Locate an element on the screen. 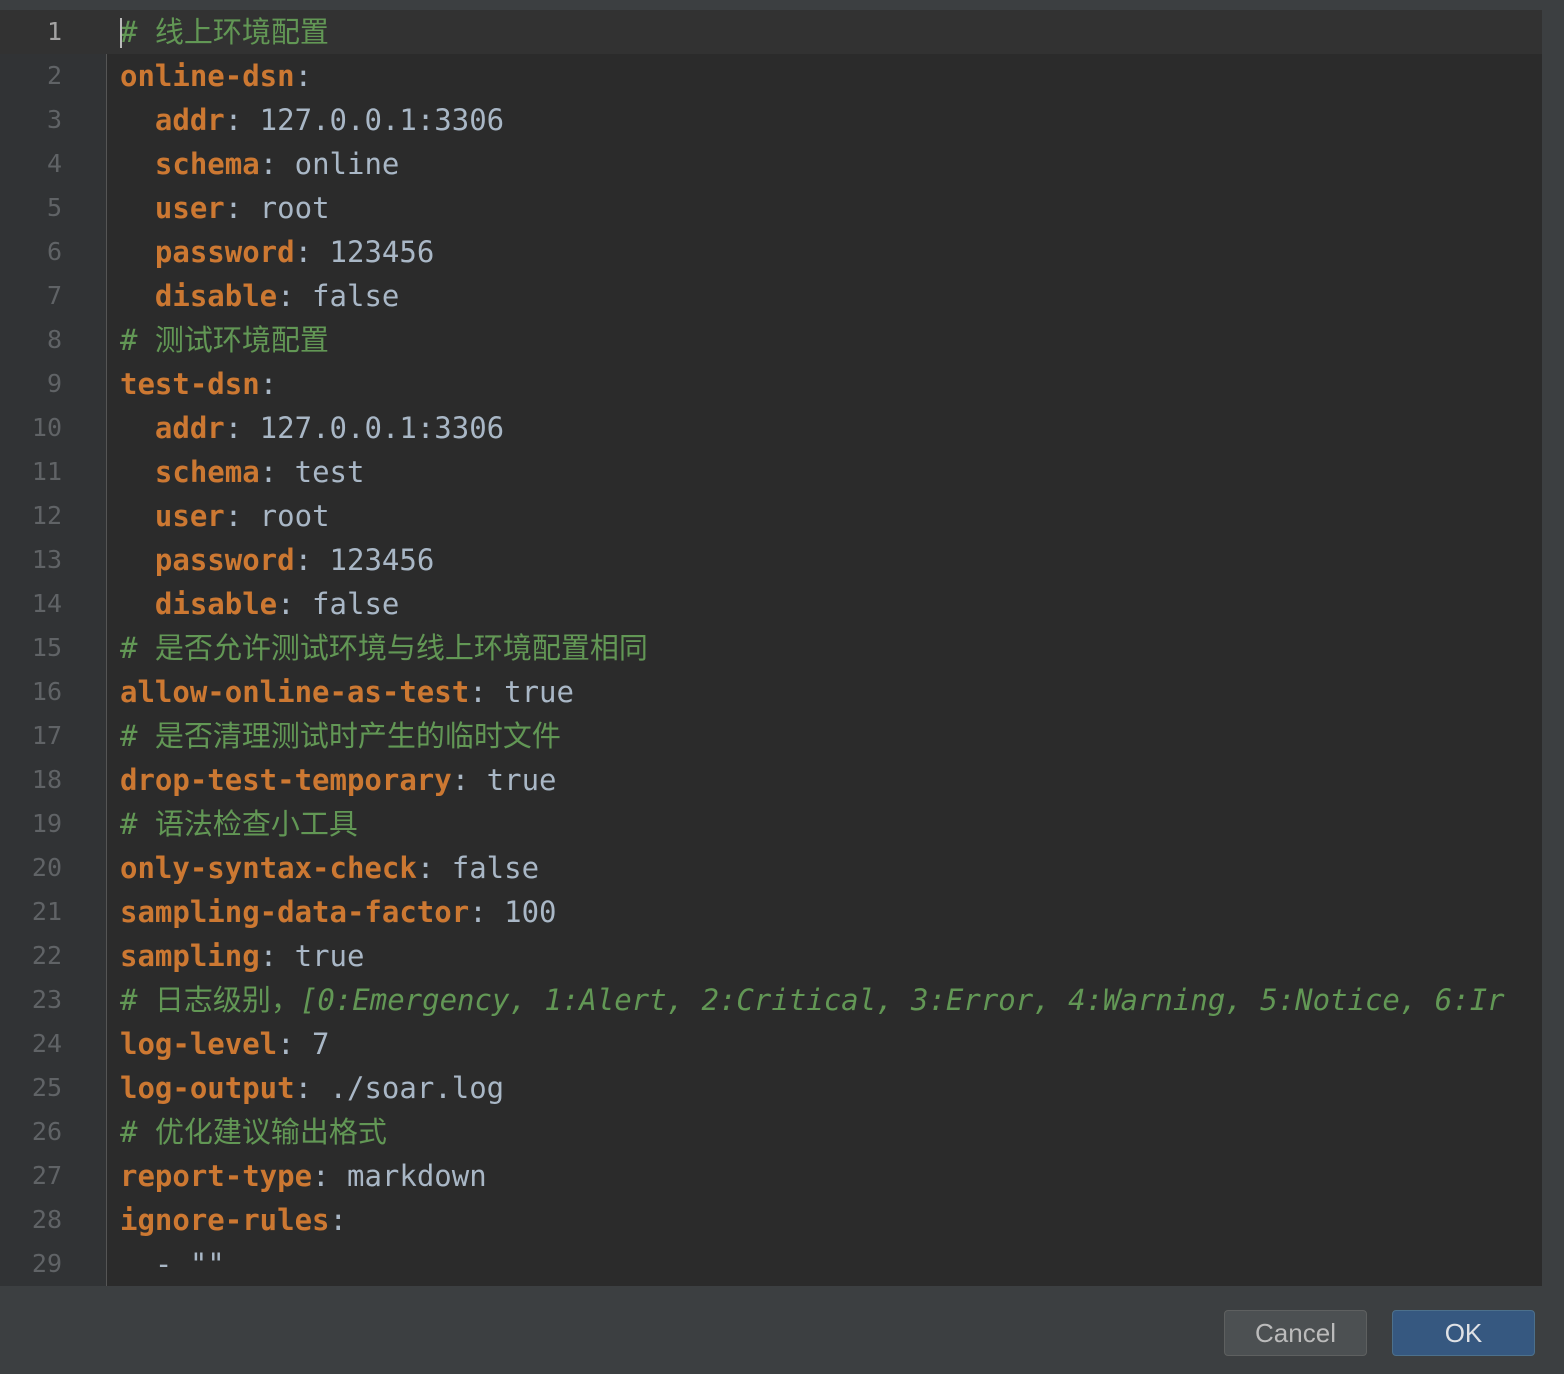  yaml-comment: # 是否清理测试时产生的临时文件 is located at coordinates (340, 736).